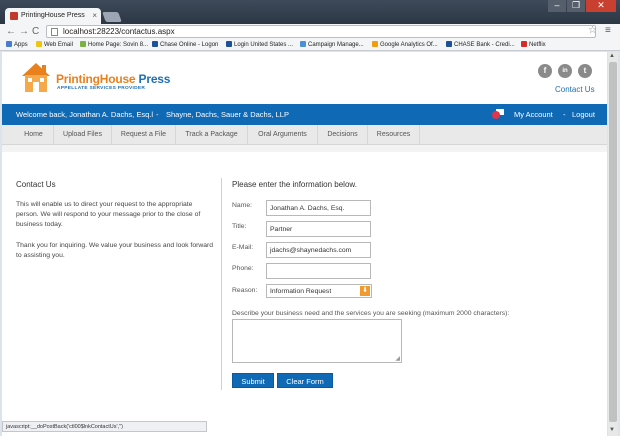 The image size is (620, 436). Describe the element at coordinates (304, 148) in the screenshot. I see `nav-subbar` at that location.